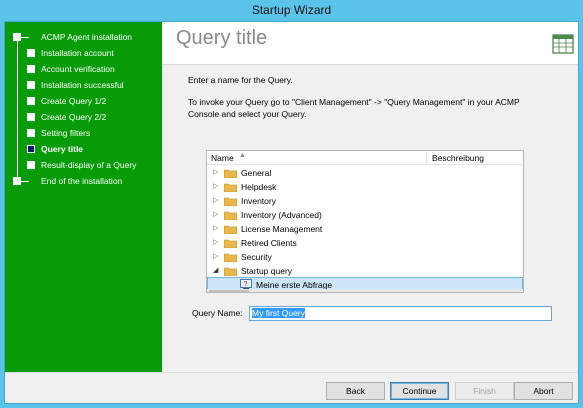 The width and height of the screenshot is (583, 408). Describe the element at coordinates (400, 313) in the screenshot. I see `query-name-input: My first Query` at that location.